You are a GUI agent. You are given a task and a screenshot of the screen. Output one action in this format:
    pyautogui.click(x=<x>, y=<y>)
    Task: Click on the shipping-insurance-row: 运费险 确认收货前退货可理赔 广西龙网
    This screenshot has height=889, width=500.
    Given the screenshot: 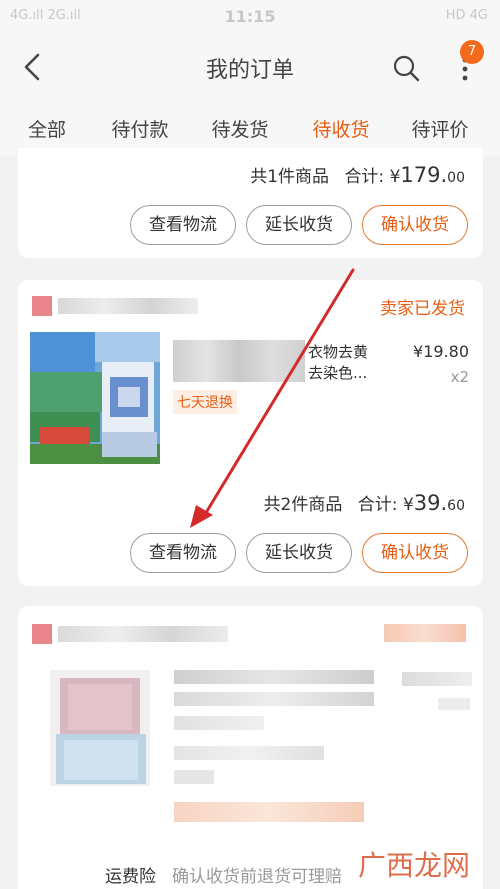 What is the action you would take?
    pyautogui.click(x=250, y=869)
    